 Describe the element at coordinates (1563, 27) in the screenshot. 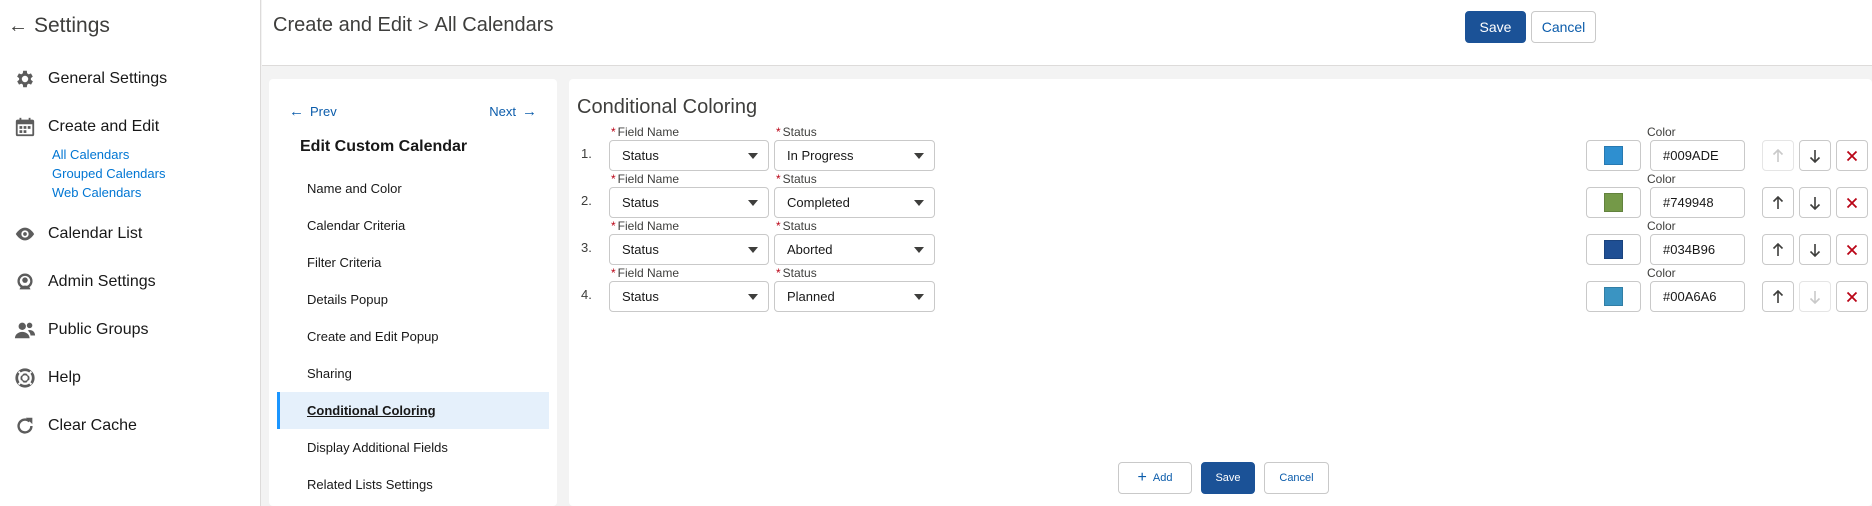

I see `header-cancel-button: Cancel` at that location.